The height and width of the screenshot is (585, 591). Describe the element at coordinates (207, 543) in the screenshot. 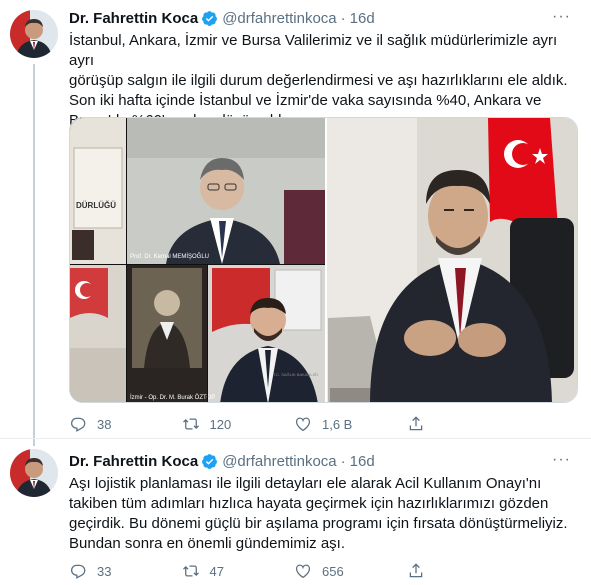

I see `tweet-text-line: Bundan sonra en önemli gündemimiz aşı.` at that location.